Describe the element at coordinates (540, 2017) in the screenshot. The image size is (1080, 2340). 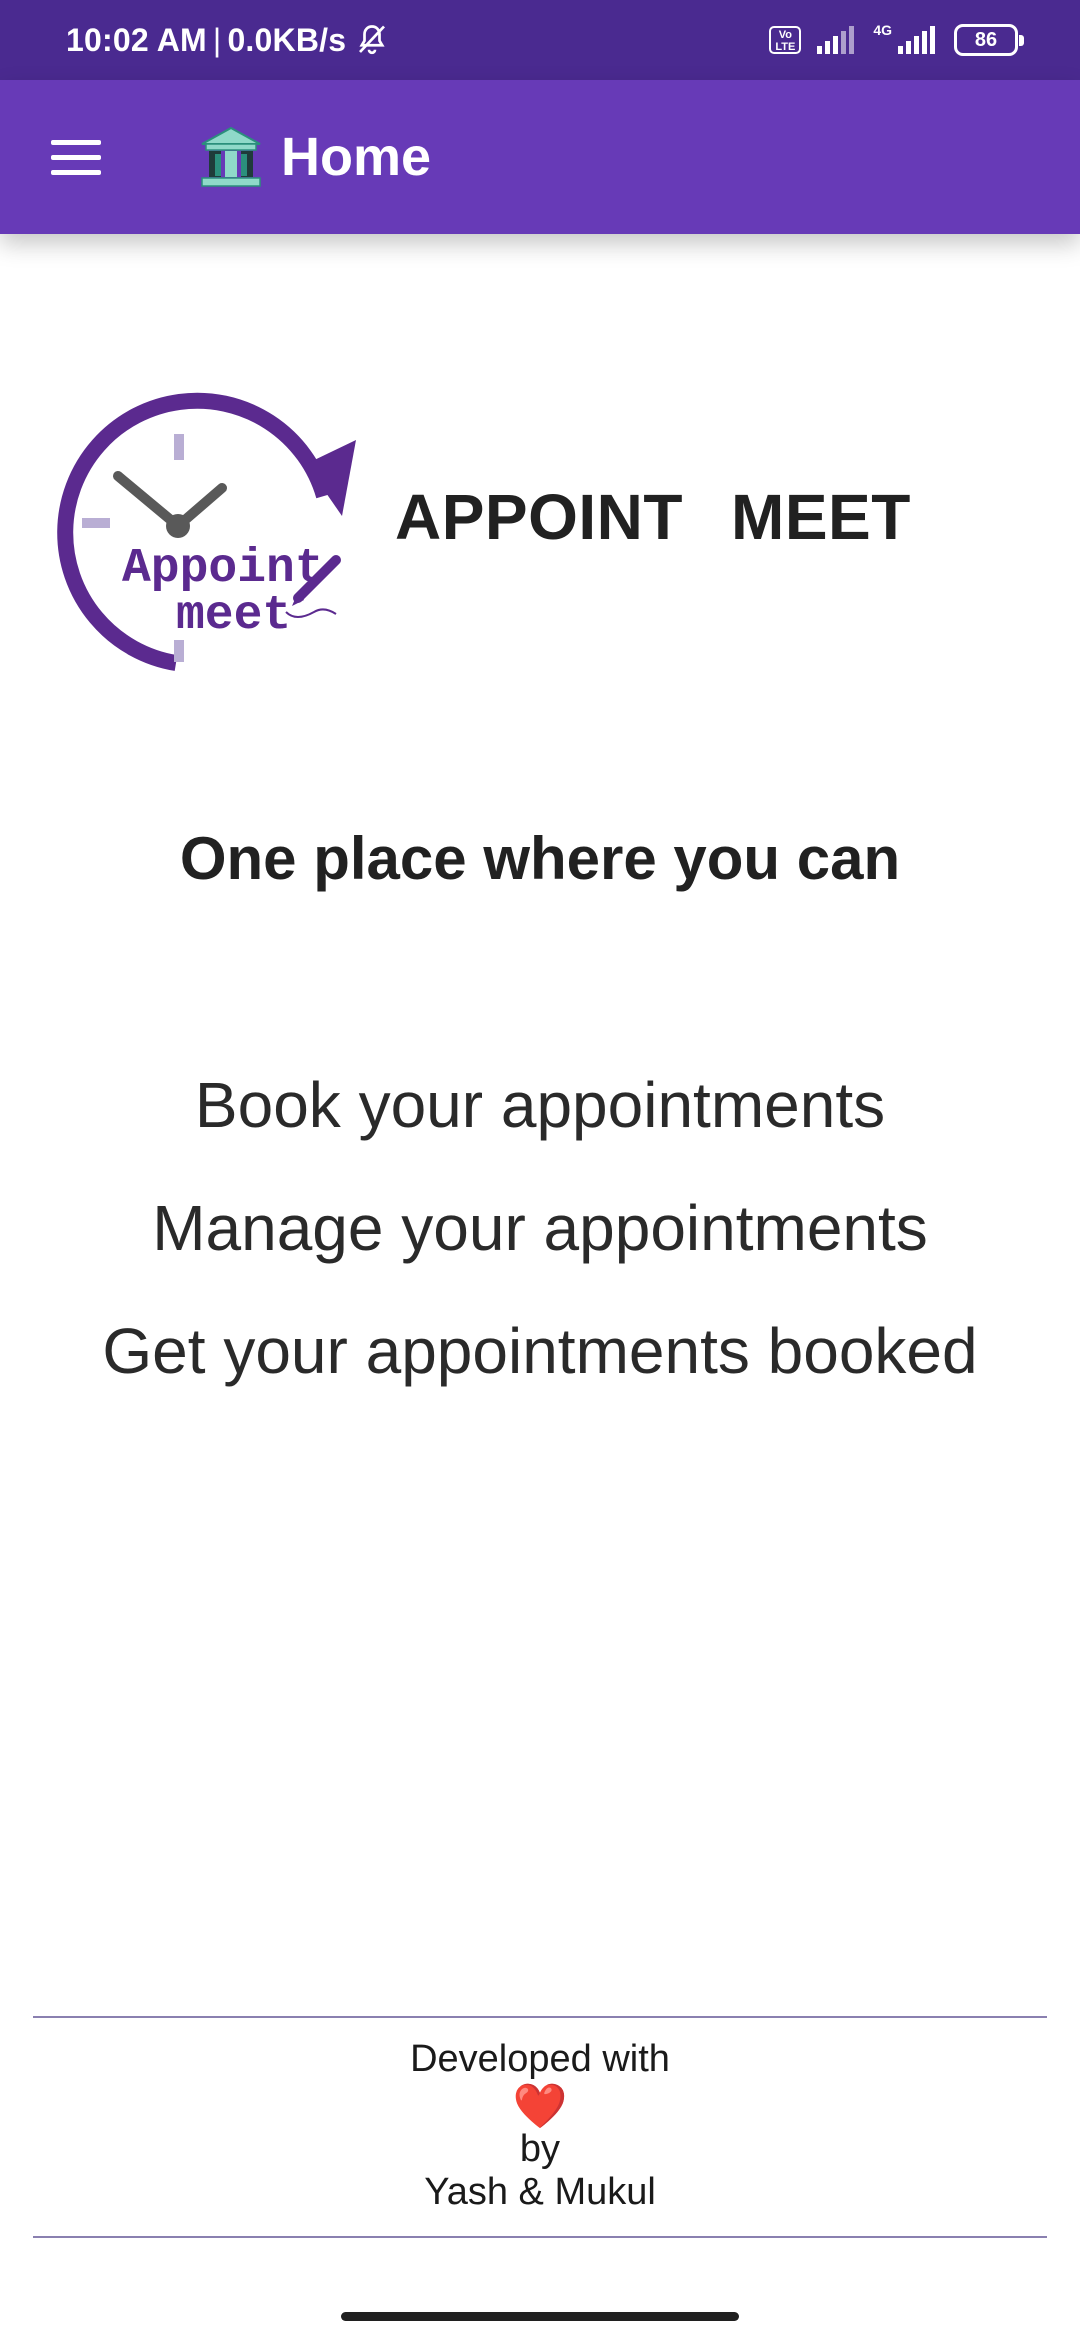
I see `footer-divider-top` at that location.